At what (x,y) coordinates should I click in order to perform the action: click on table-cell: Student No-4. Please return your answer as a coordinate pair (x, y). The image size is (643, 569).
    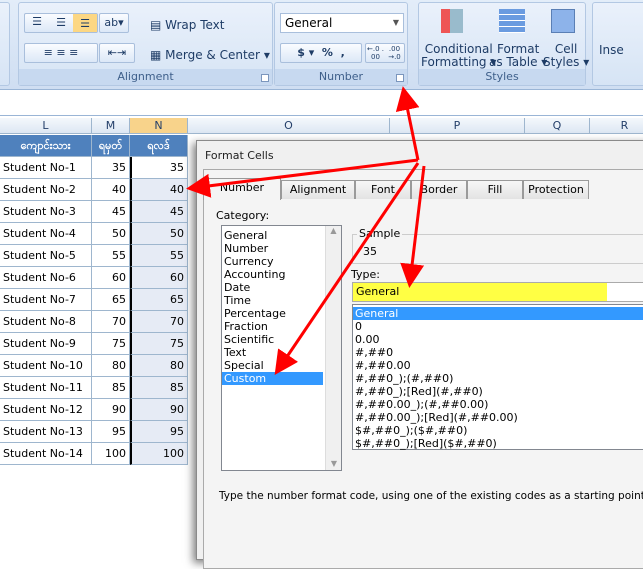
    Looking at the image, I should click on (46, 234).